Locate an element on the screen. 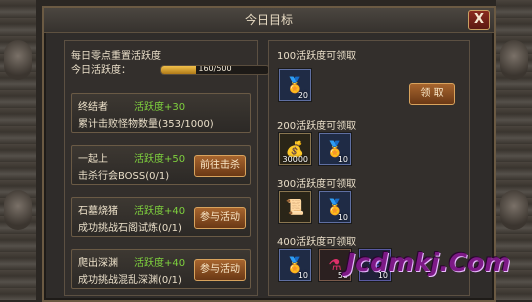 This screenshot has height=302, width=532. item-quantity: 20 is located at coordinates (302, 95).